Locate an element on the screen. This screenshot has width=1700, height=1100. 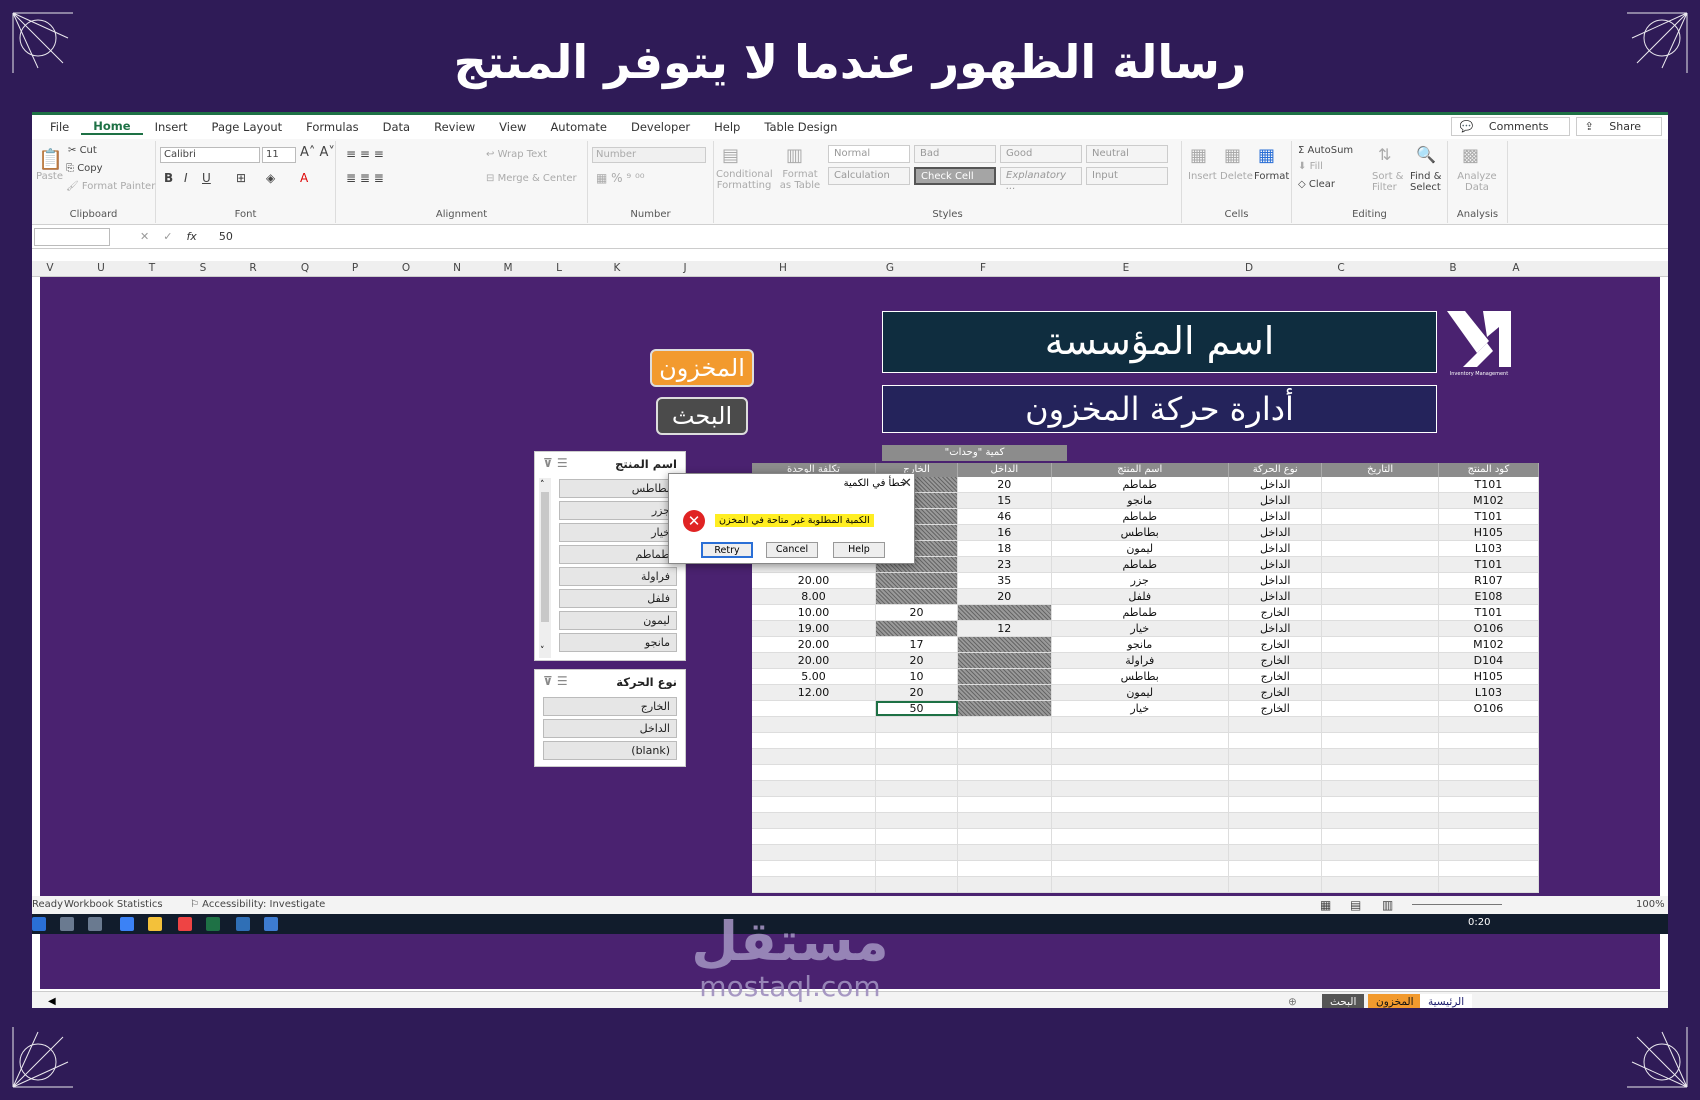
fill-color-icon: ◈ is located at coordinates (270, 178).